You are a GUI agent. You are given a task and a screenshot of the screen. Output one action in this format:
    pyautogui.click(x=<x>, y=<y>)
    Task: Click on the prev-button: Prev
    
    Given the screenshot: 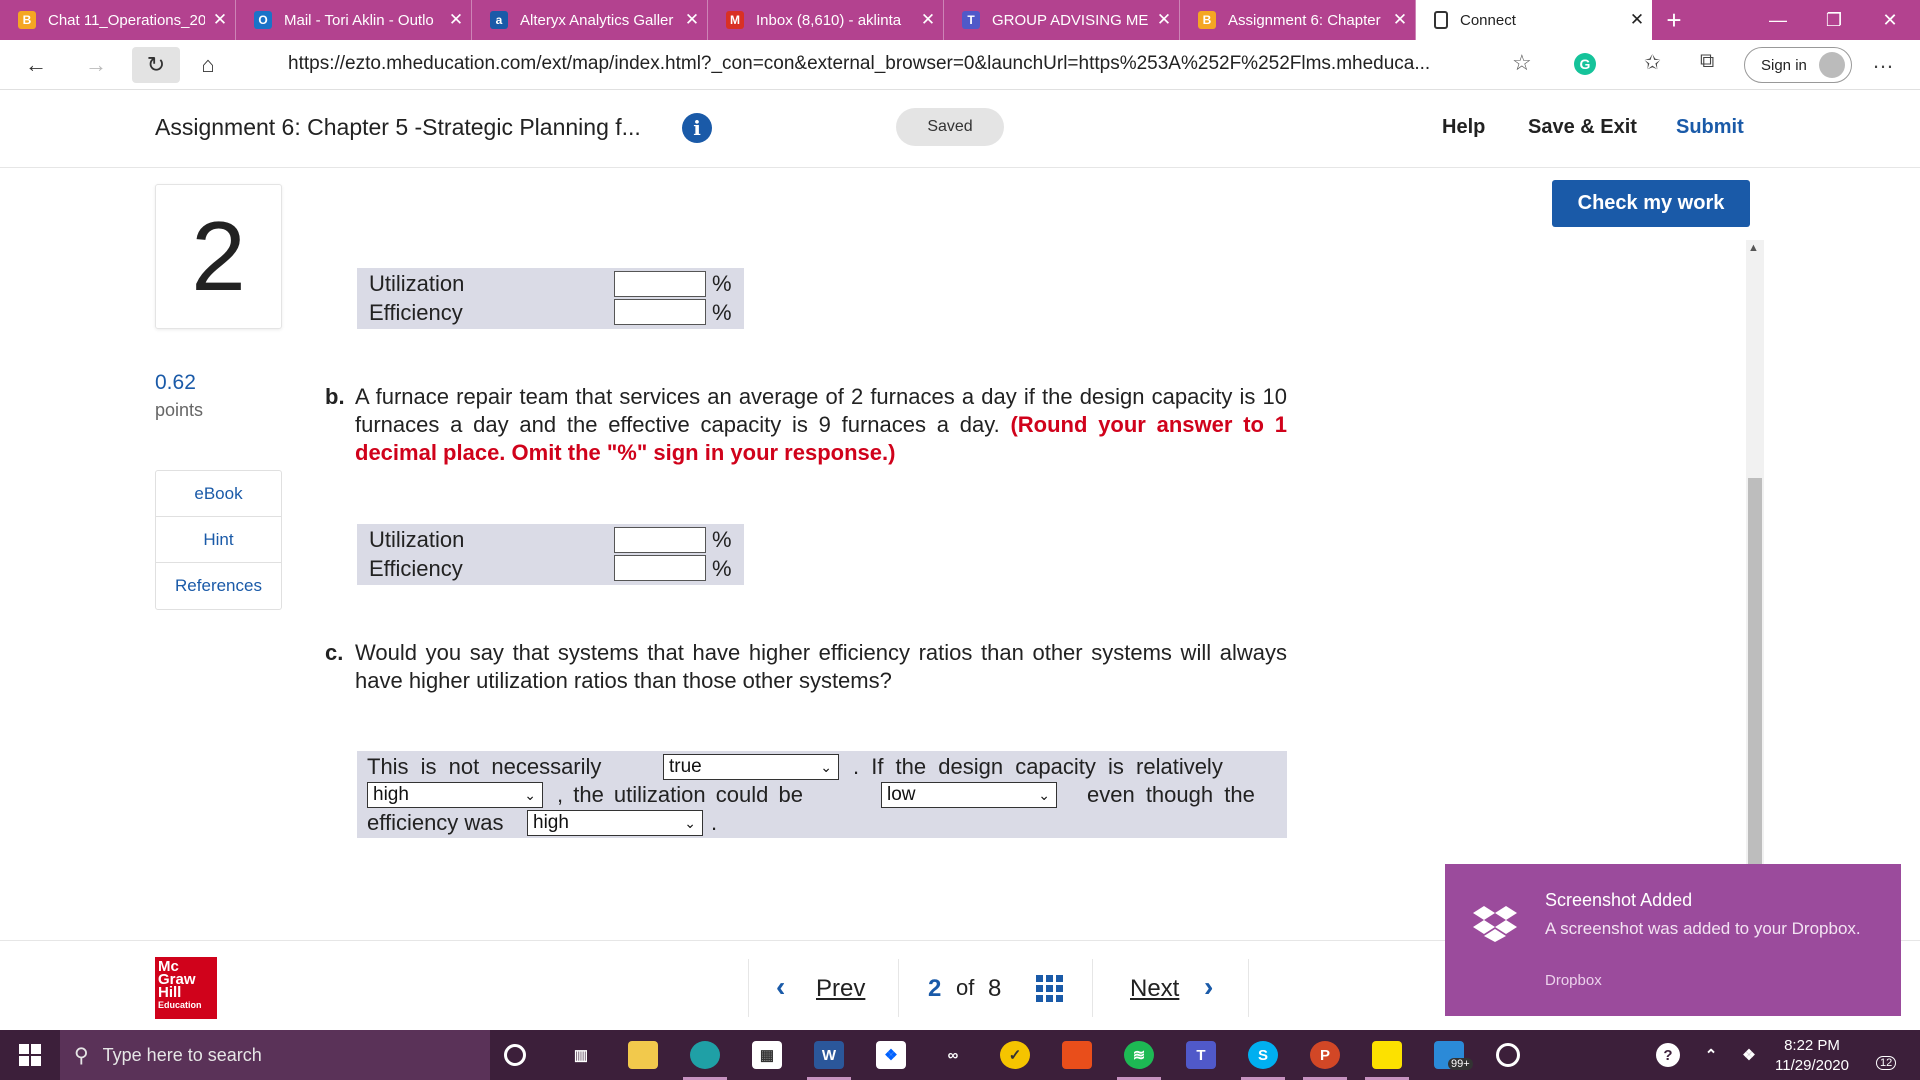 What is the action you would take?
    pyautogui.click(x=840, y=989)
    